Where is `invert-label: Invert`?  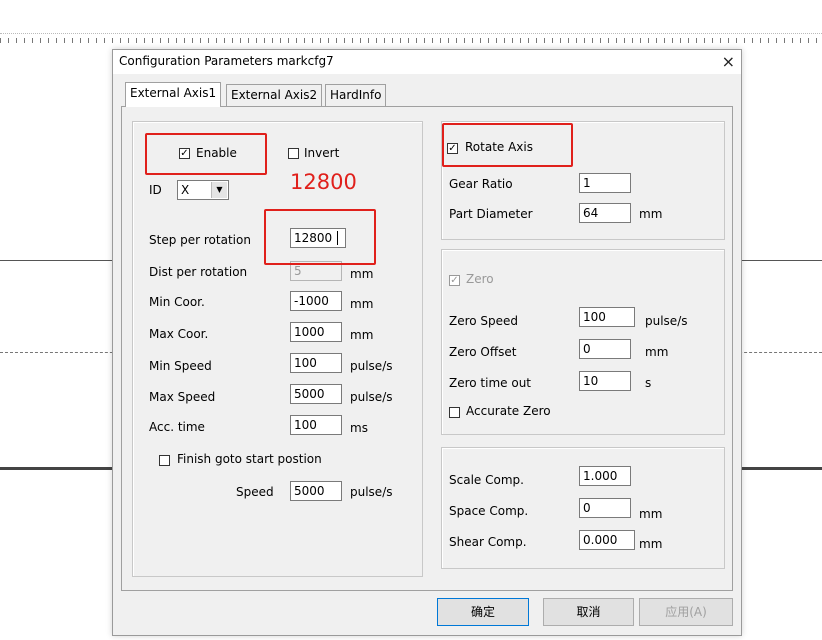 invert-label: Invert is located at coordinates (322, 153).